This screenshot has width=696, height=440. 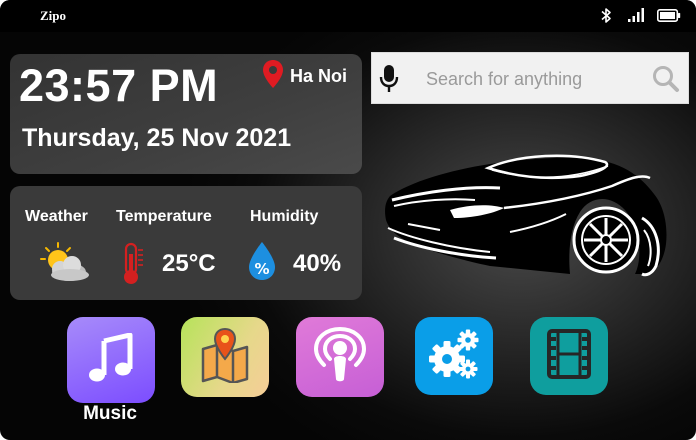 What do you see at coordinates (157, 138) in the screenshot?
I see `clock-date: Thursday, 25 Nov 2021` at bounding box center [157, 138].